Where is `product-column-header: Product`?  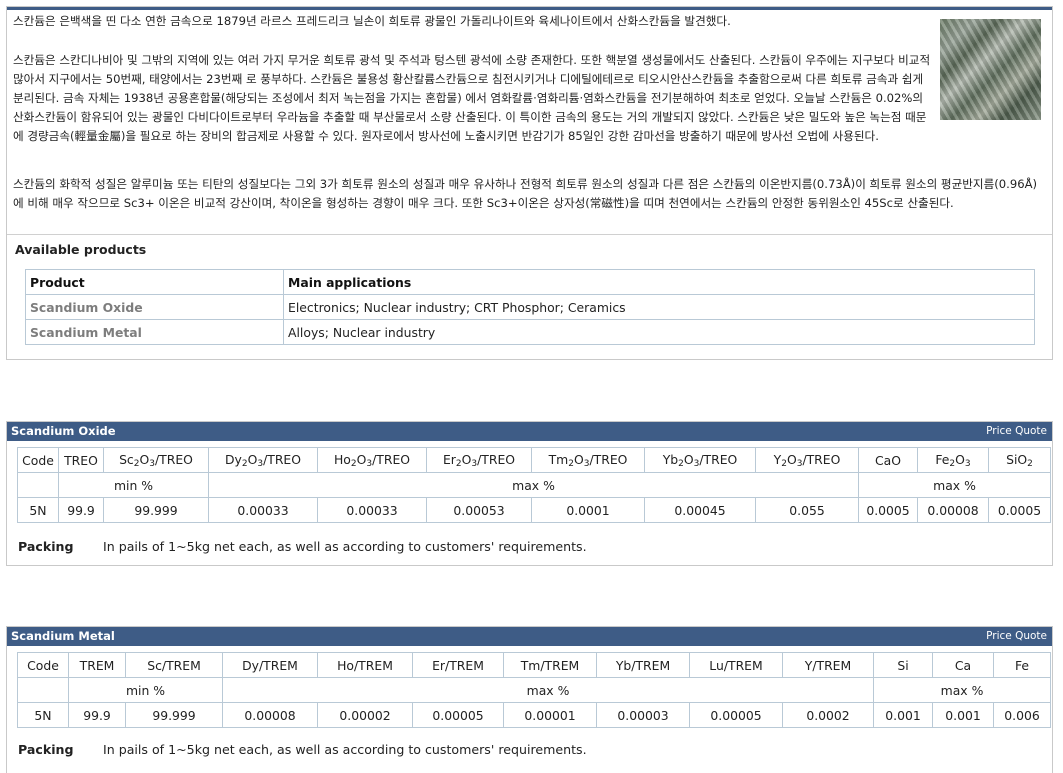
product-column-header: Product is located at coordinates (154, 282).